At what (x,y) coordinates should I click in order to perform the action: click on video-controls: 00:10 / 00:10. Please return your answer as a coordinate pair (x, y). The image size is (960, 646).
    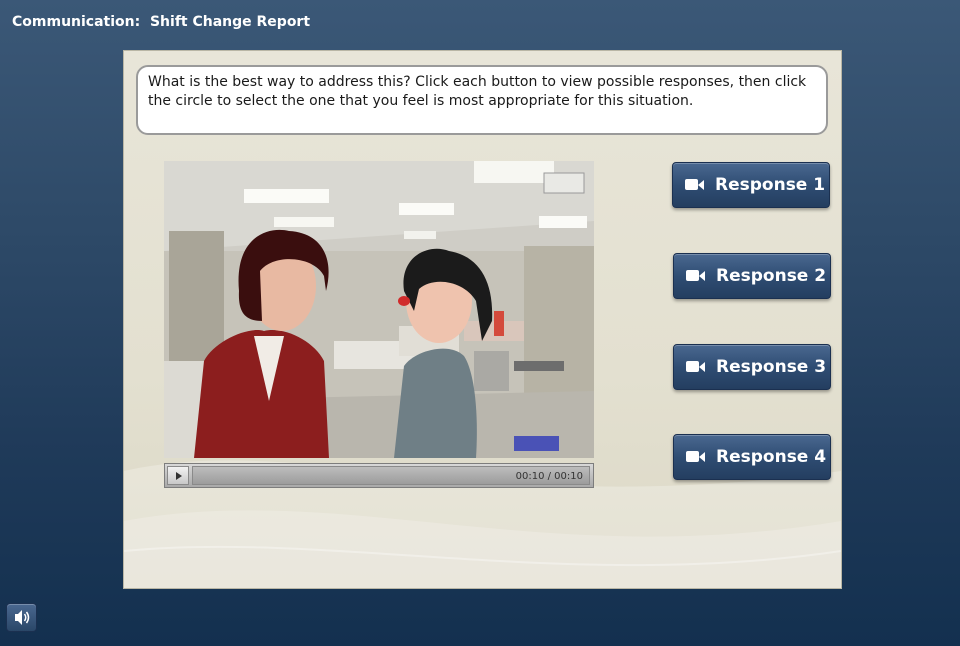
    Looking at the image, I should click on (379, 475).